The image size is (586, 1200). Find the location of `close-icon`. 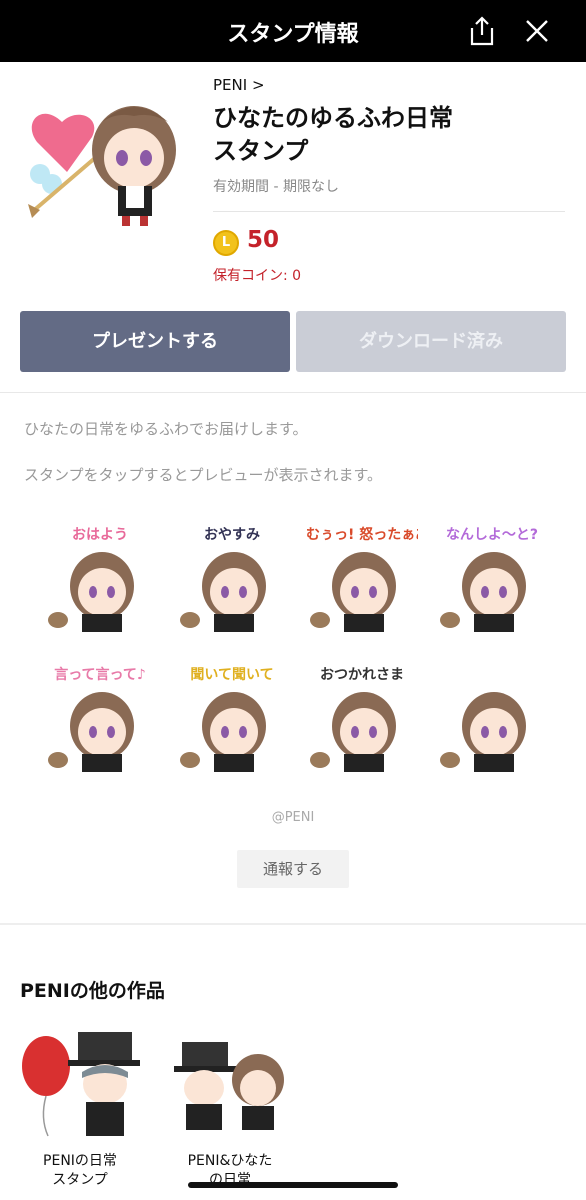

close-icon is located at coordinates (537, 31).